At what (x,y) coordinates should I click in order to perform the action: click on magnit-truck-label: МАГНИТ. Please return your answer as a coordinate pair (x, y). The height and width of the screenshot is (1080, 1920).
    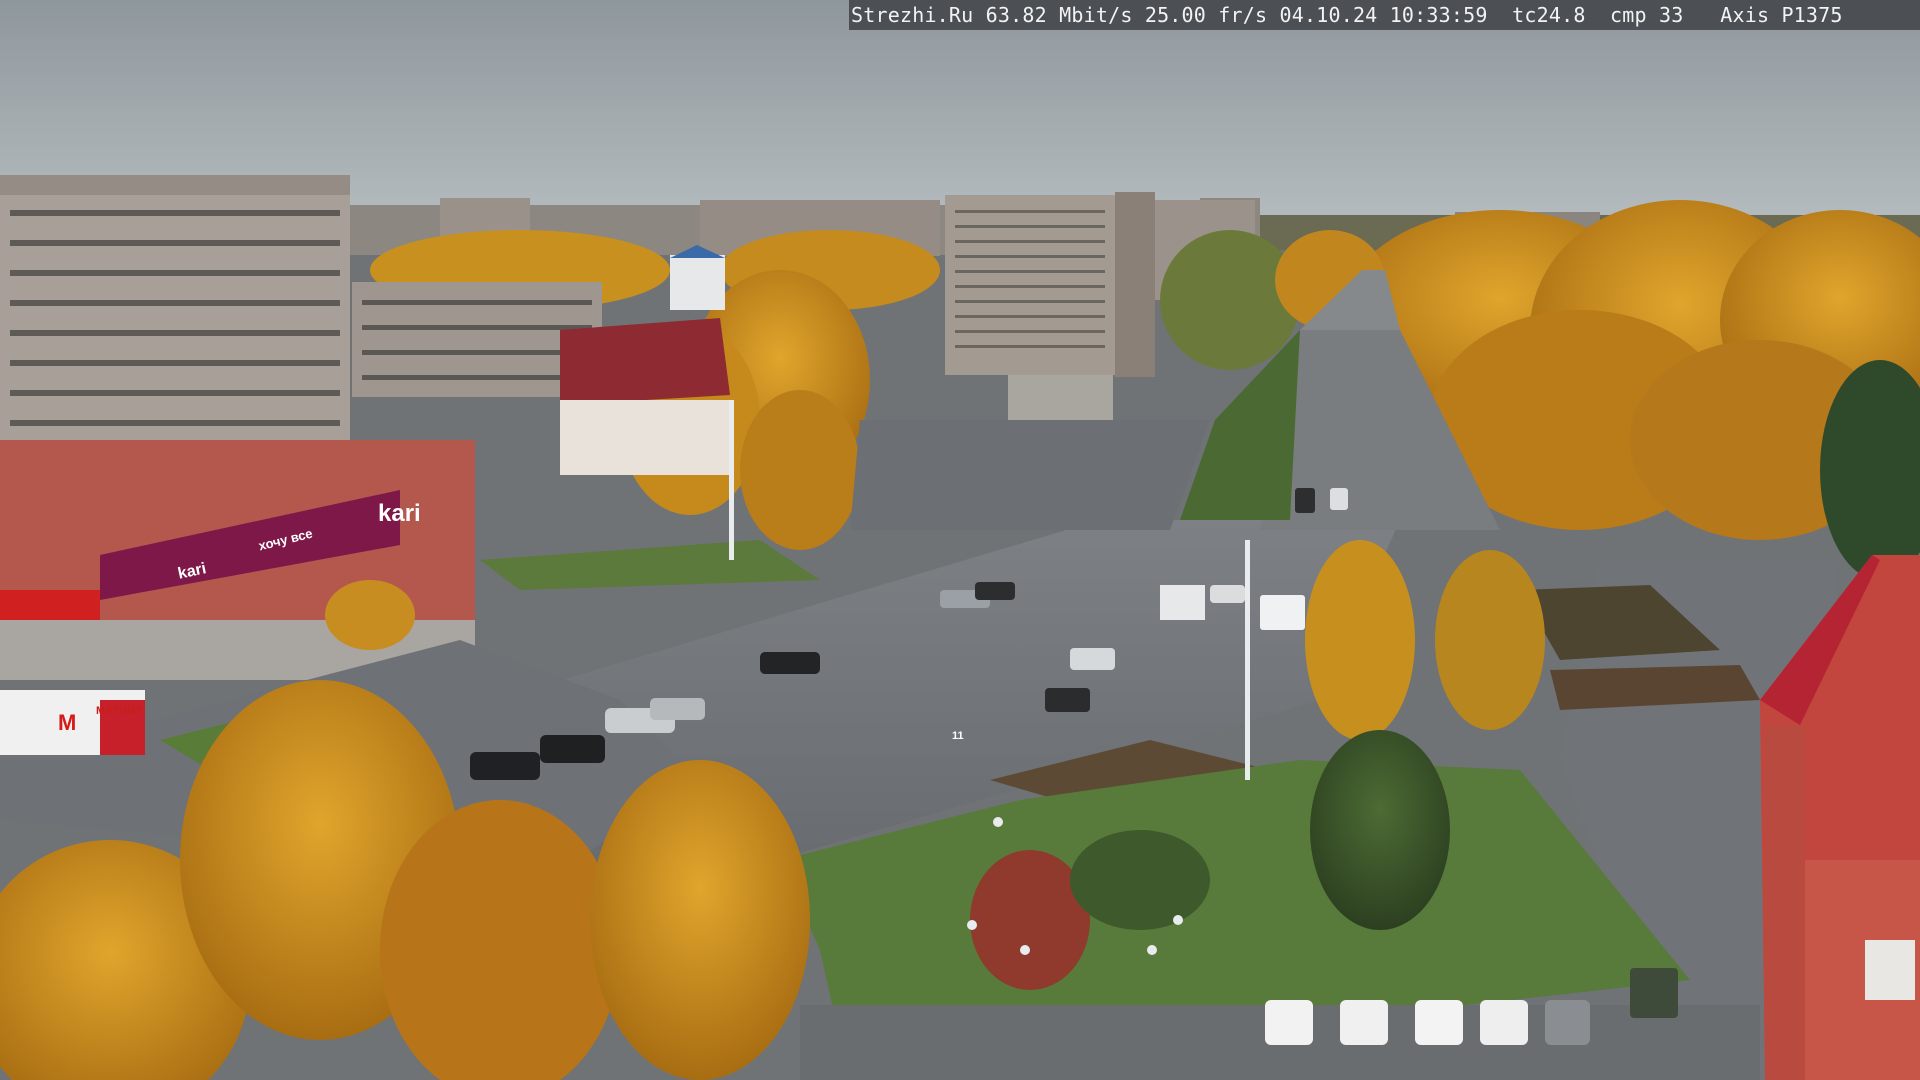
    Looking at the image, I should click on (119, 711).